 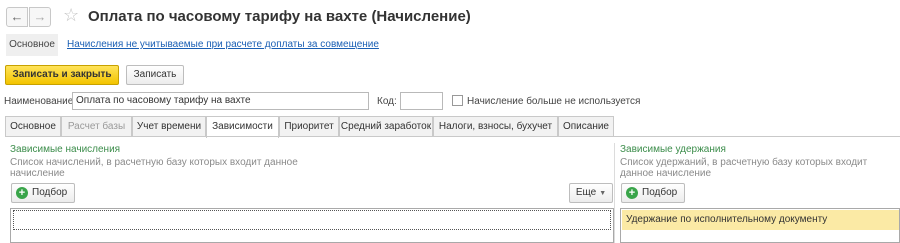 What do you see at coordinates (309, 126) in the screenshot?
I see `tab-priority: Приоритет` at bounding box center [309, 126].